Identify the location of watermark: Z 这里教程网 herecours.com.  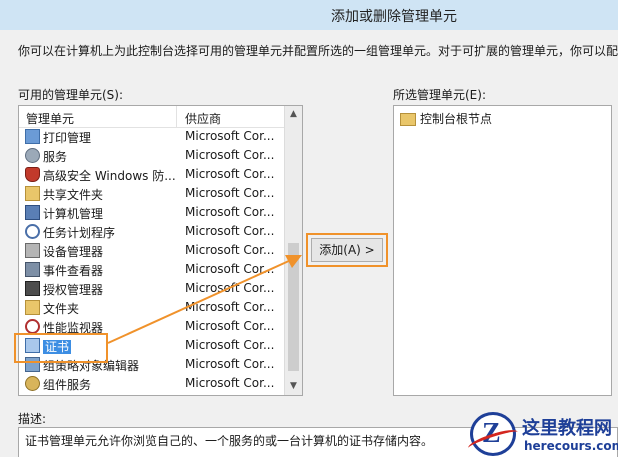
(542, 433).